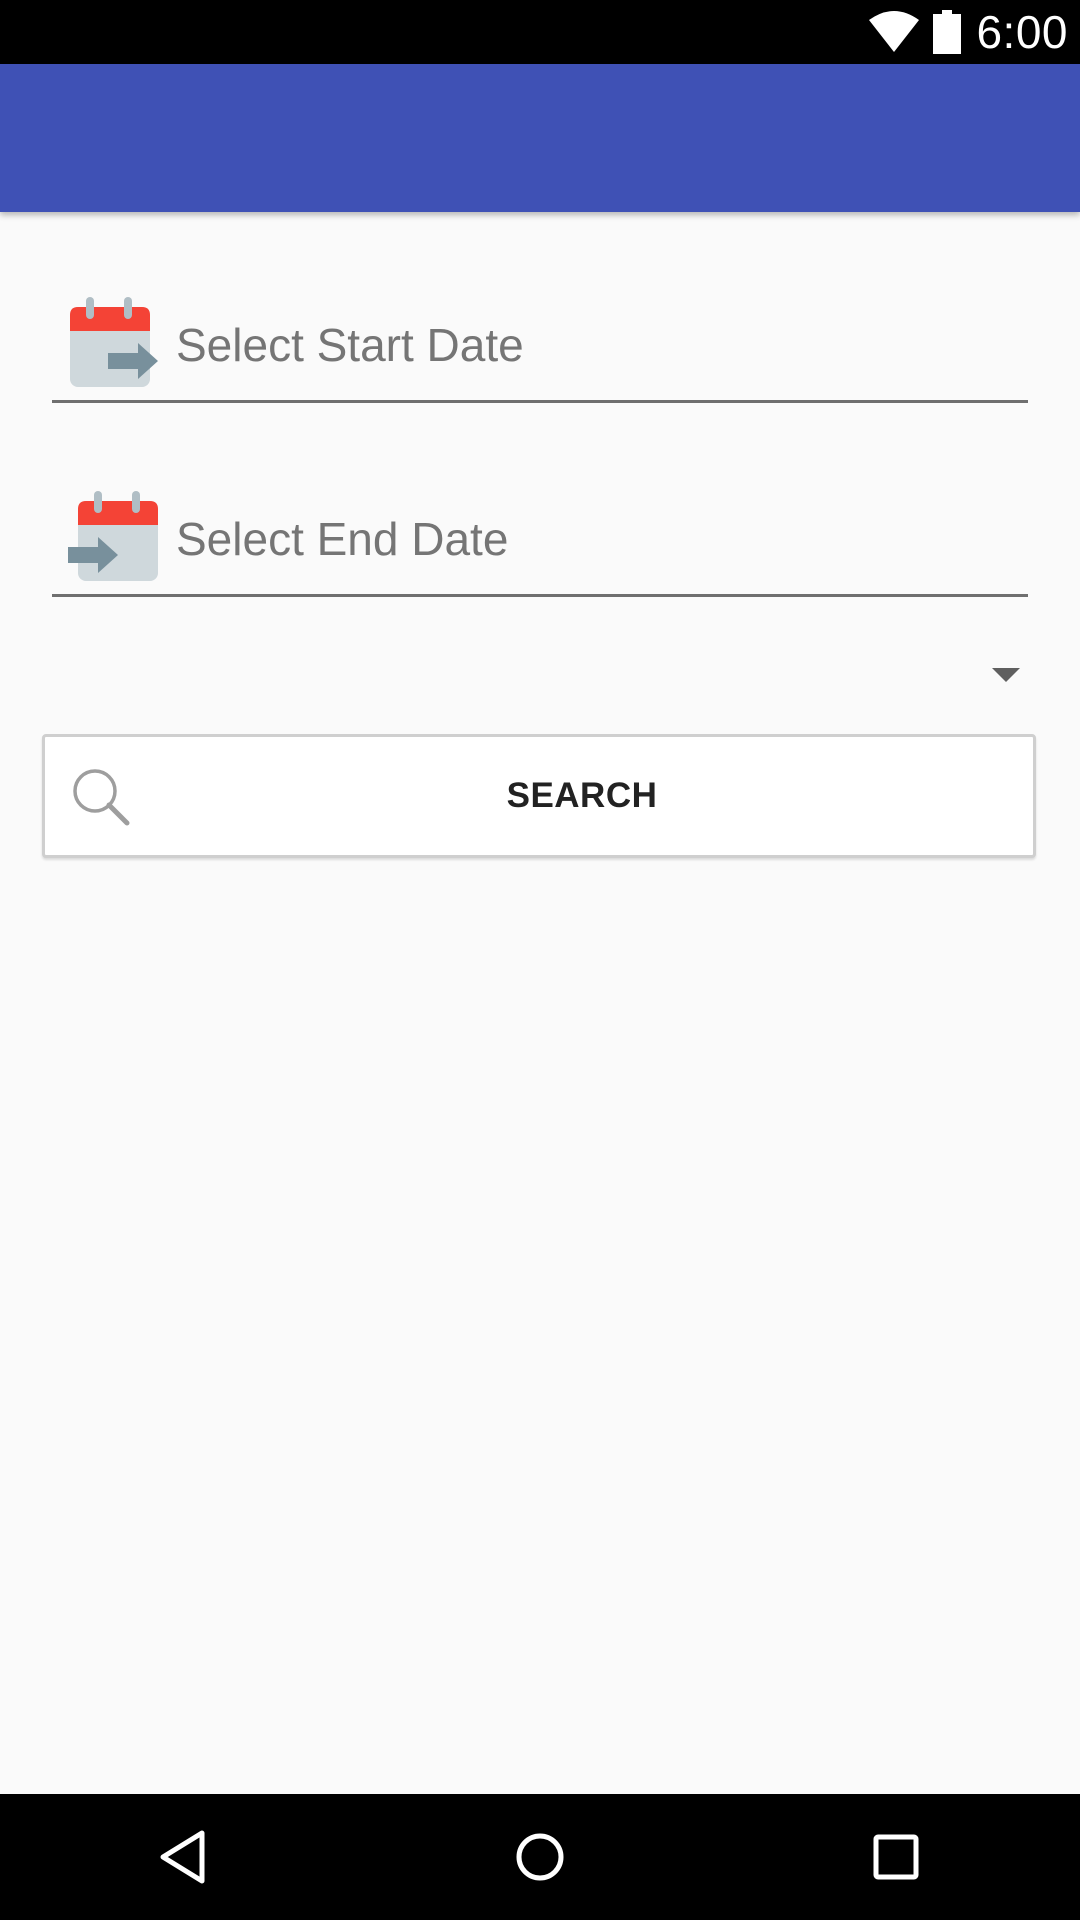 Image resolution: width=1080 pixels, height=1920 pixels. I want to click on search-button: SEARCH, so click(539, 796).